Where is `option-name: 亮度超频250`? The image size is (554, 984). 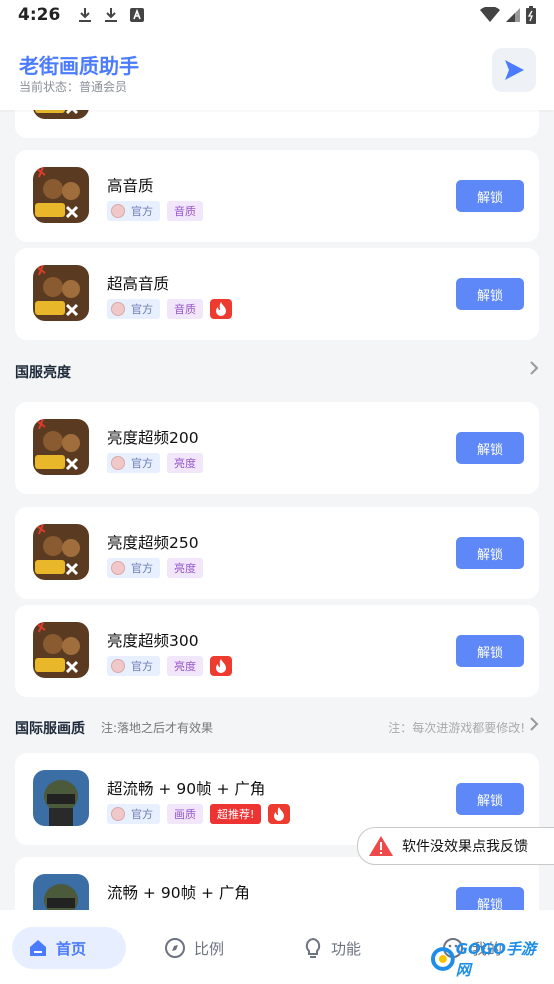
option-name: 亮度超频250 is located at coordinates (153, 543).